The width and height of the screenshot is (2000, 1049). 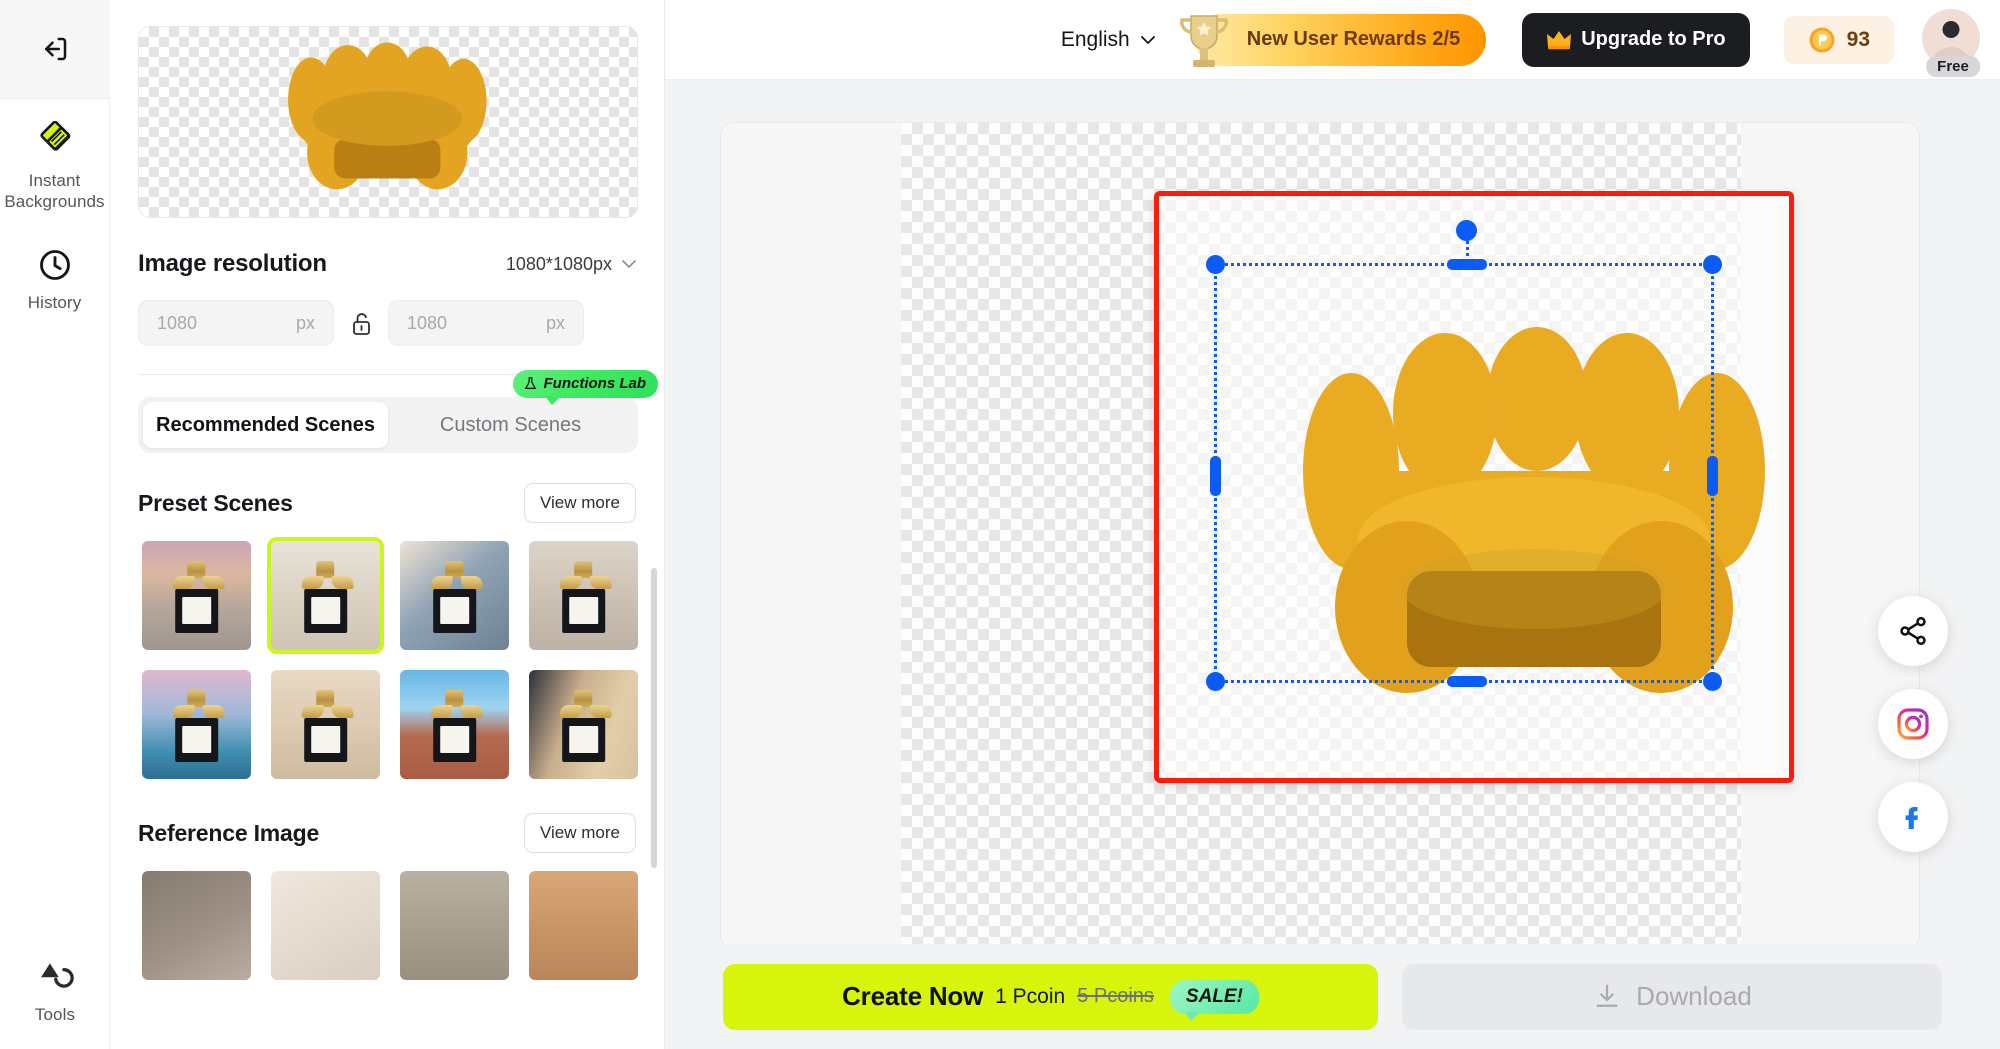 What do you see at coordinates (1838, 39) in the screenshot?
I see `pcoin-balance: 93` at bounding box center [1838, 39].